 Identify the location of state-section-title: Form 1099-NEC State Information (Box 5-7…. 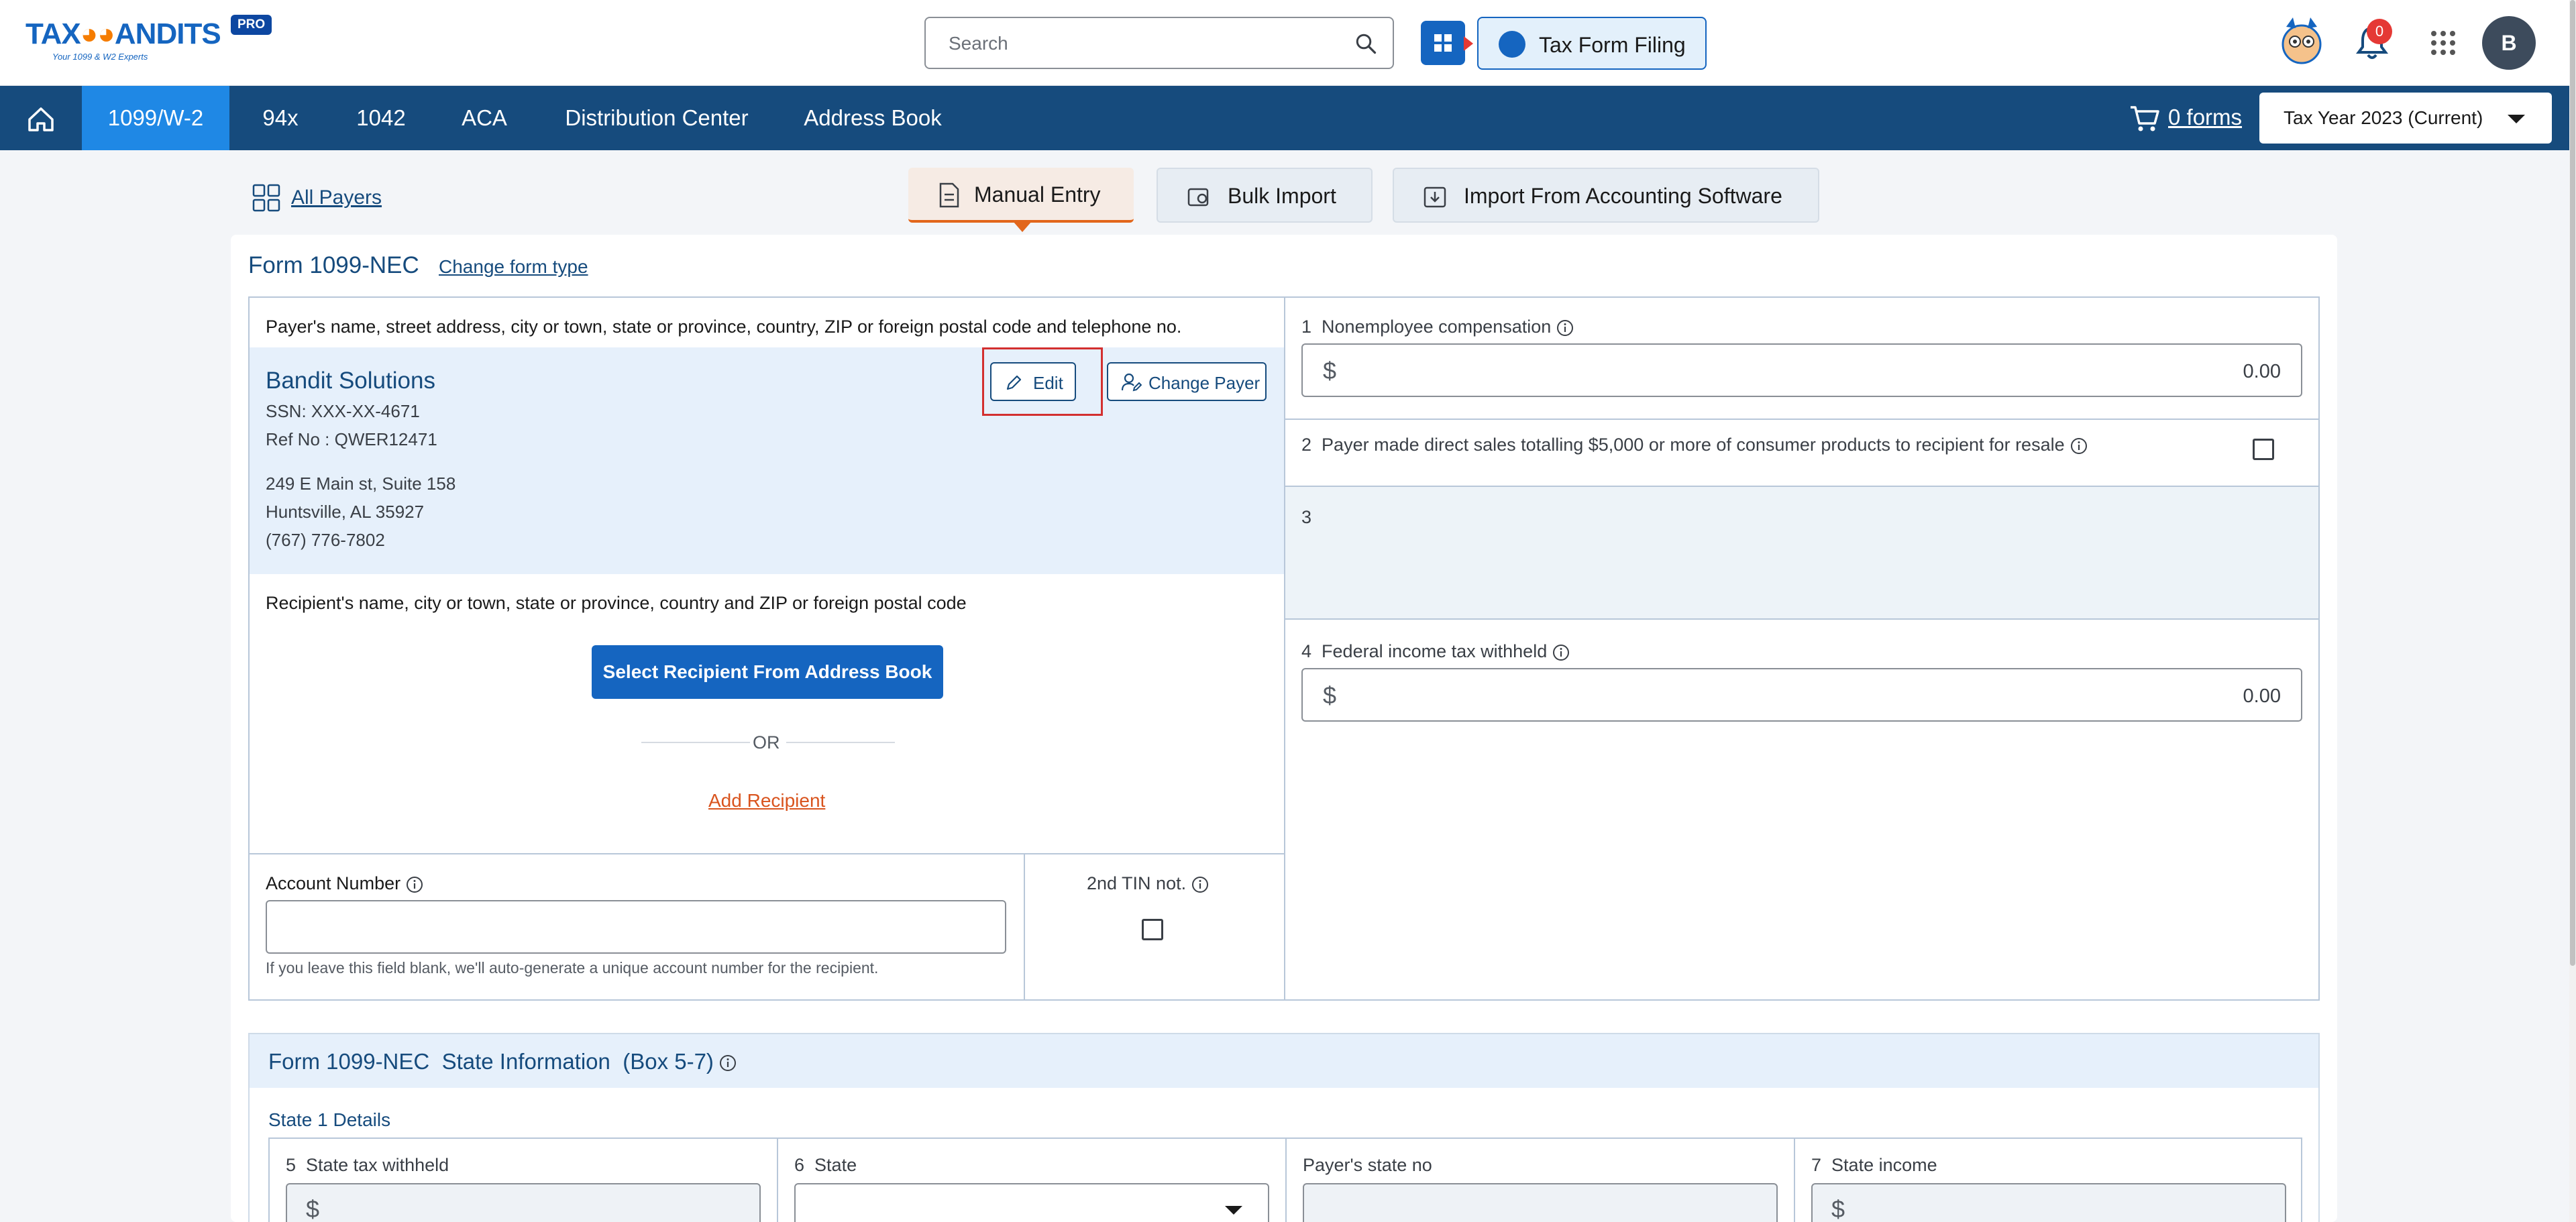
(502, 1062).